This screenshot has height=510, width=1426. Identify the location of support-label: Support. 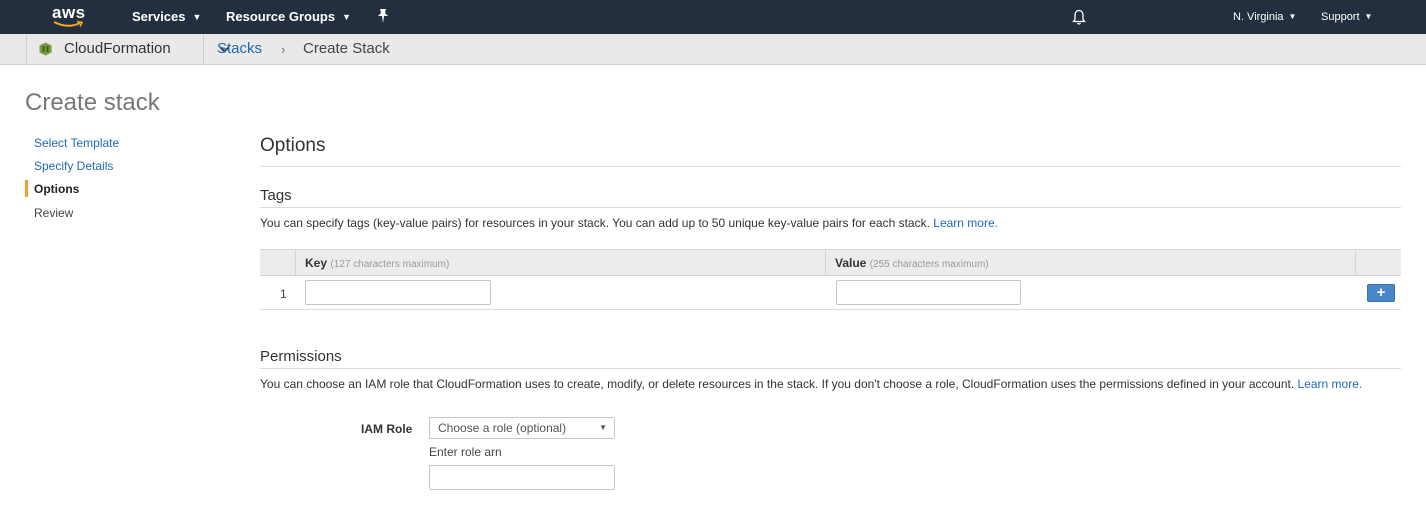
(1340, 17).